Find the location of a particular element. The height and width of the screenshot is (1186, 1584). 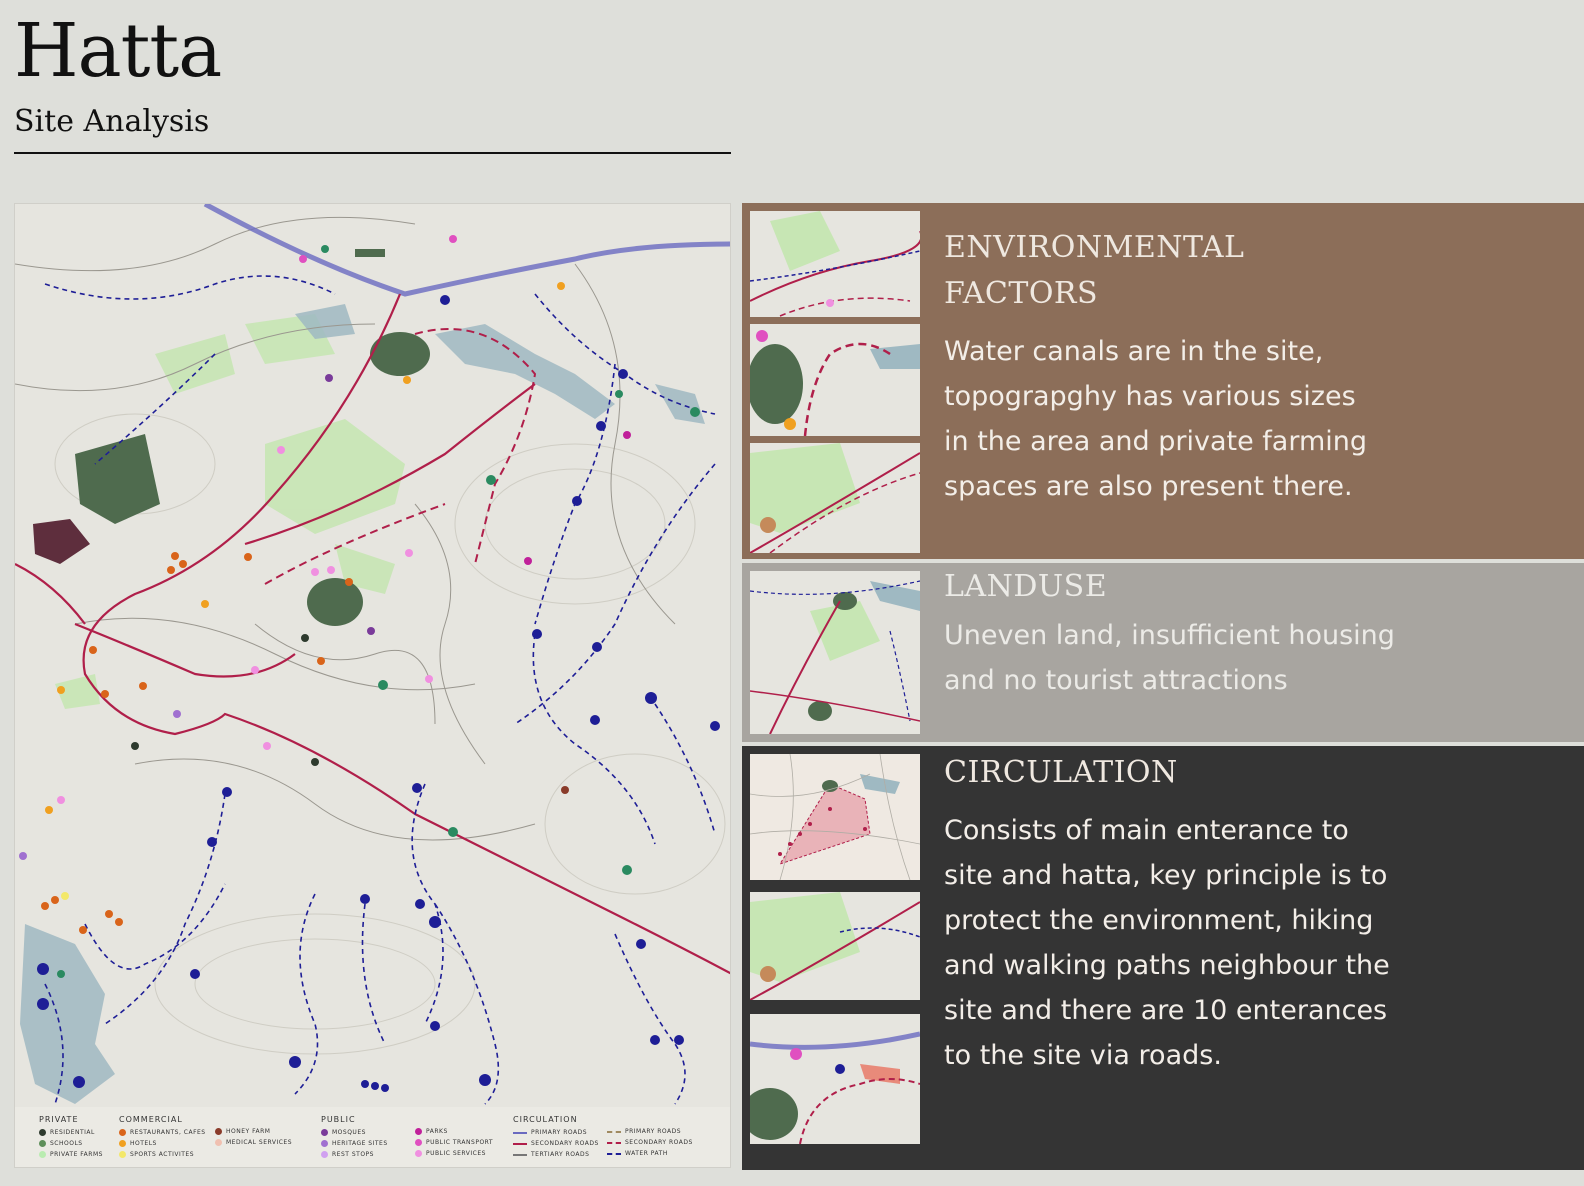

legend-item: PUBLIC TRANSPORT is located at coordinates (454, 1142).